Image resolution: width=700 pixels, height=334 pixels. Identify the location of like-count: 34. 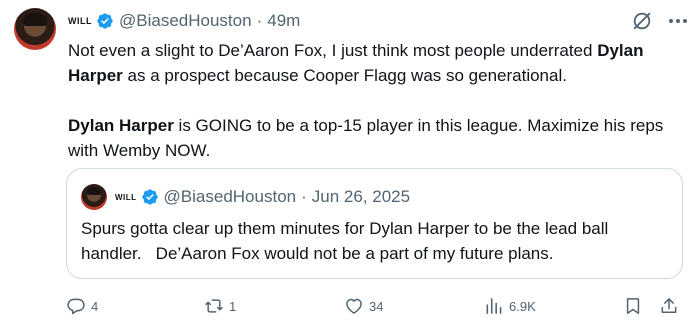
(376, 306).